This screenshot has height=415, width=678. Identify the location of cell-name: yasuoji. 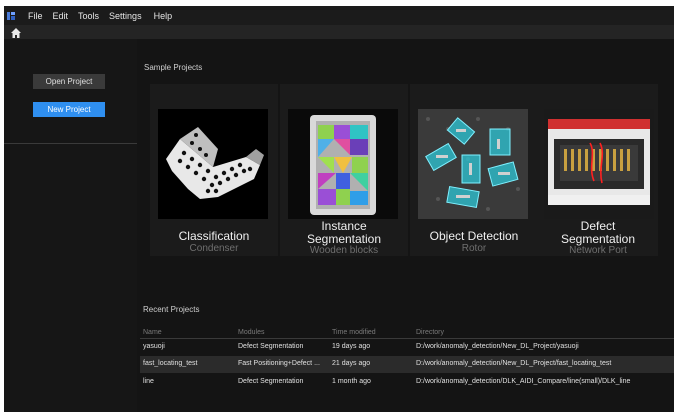
(154, 346).